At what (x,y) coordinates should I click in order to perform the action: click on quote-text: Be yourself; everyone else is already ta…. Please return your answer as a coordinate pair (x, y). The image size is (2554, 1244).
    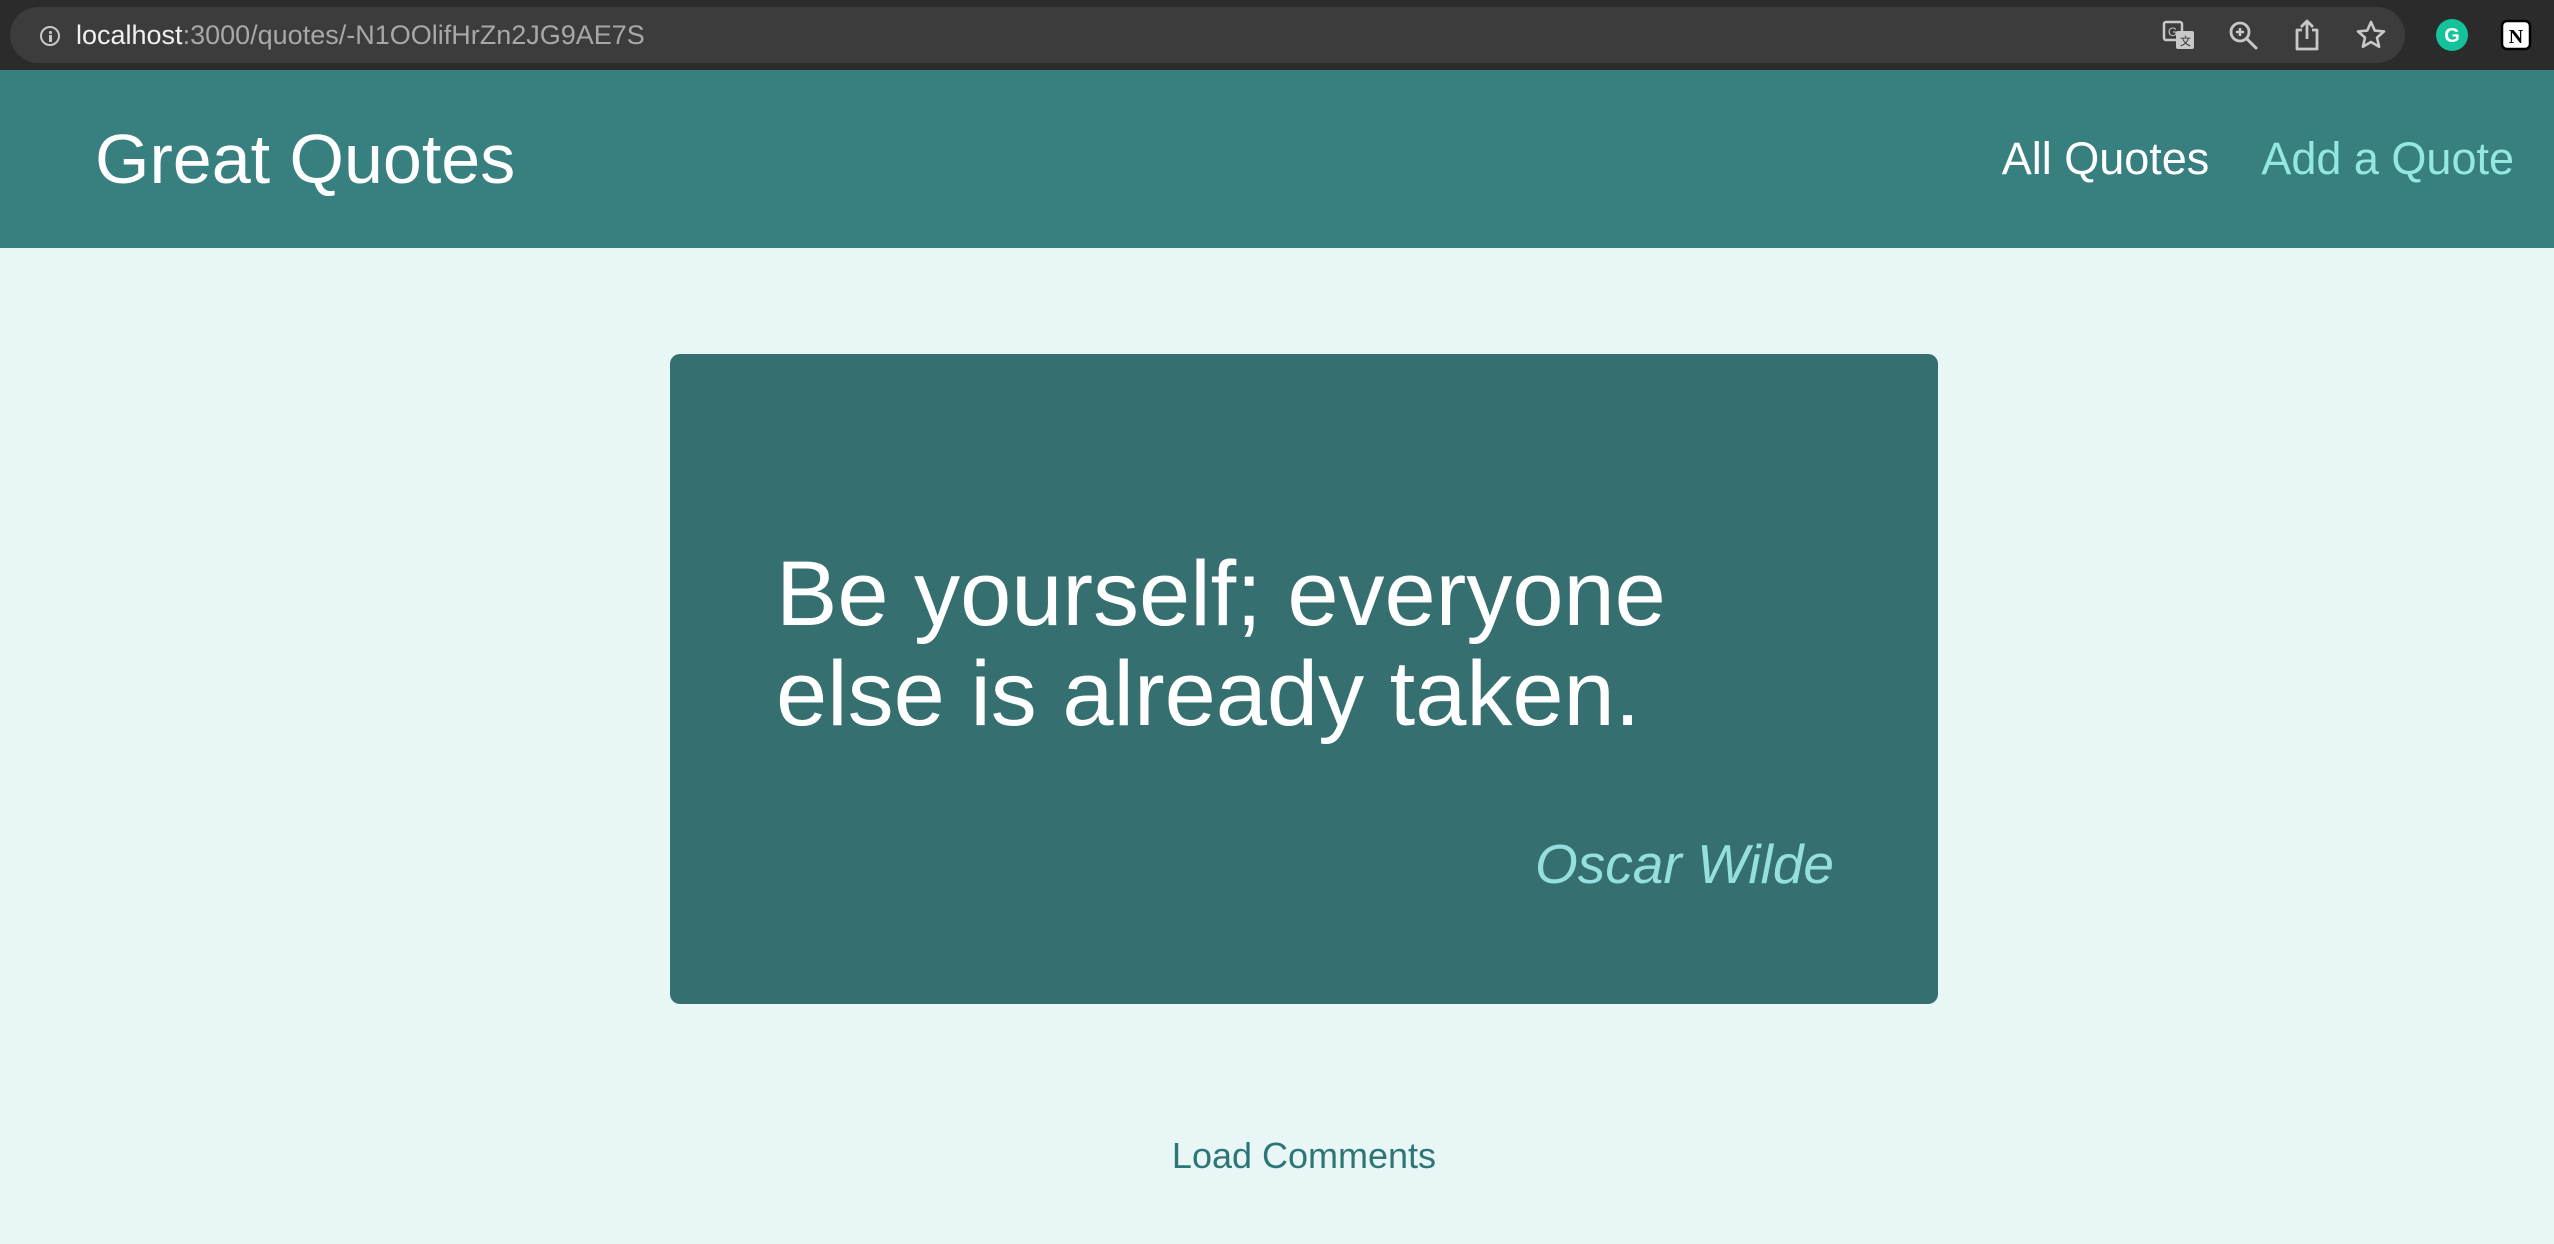
    Looking at the image, I should click on (1221, 644).